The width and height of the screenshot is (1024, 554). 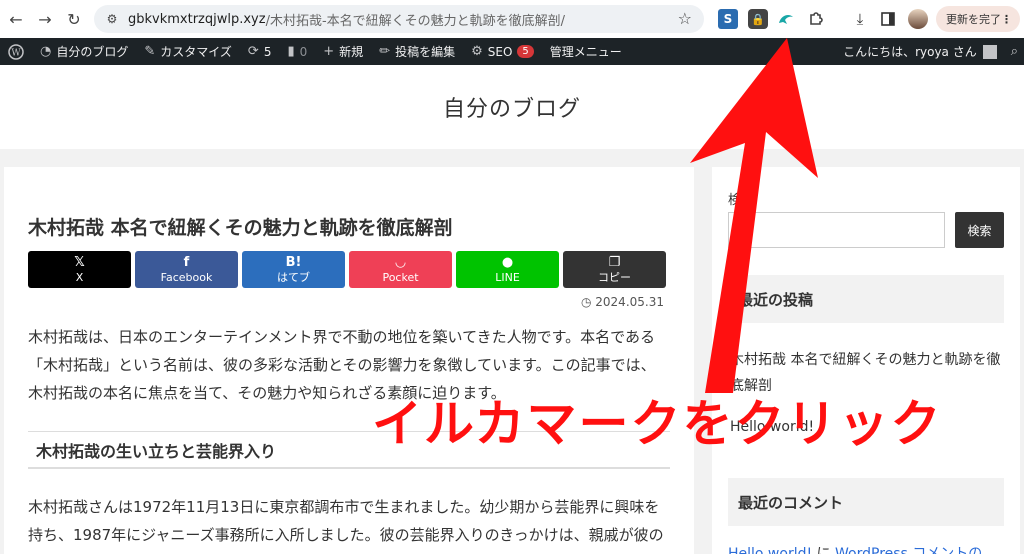 I want to click on adminbar-new: + 新規, so click(x=343, y=51).